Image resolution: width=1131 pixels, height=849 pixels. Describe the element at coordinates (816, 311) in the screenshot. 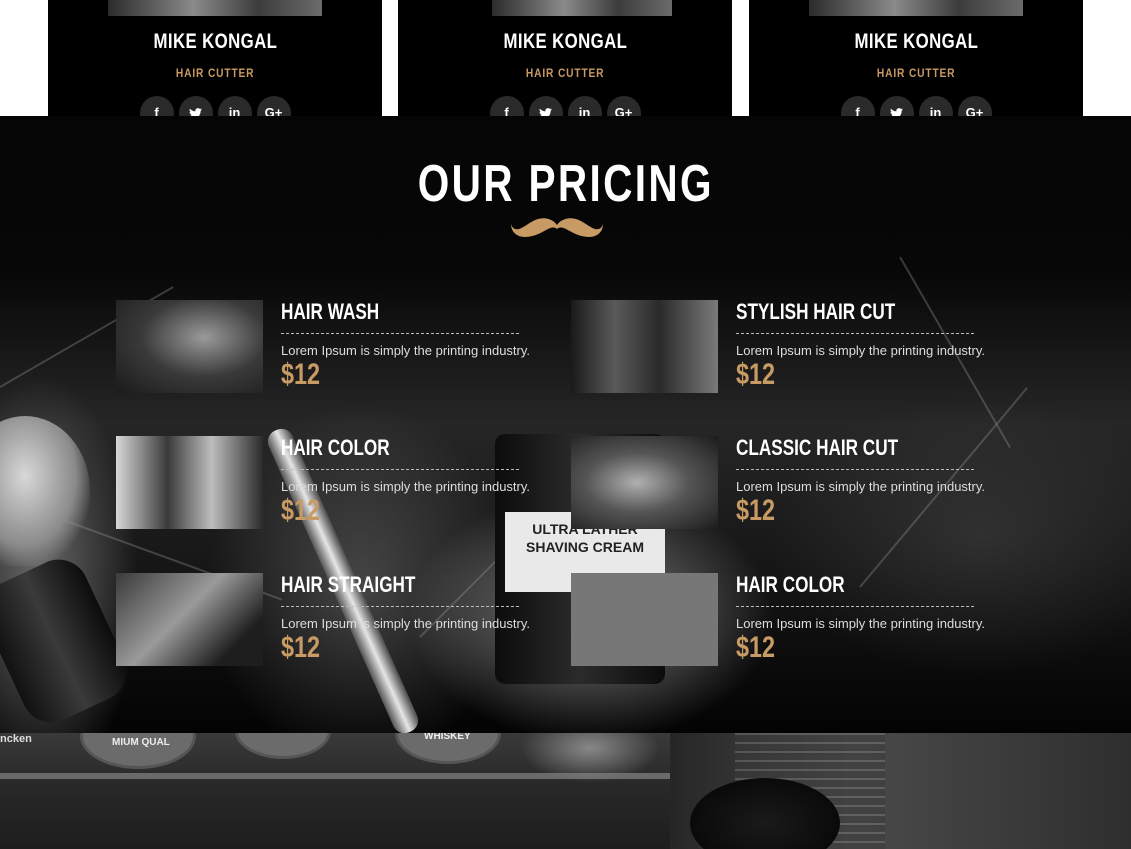

I see `pricing-item-name: STYLISH HAIR CUT` at that location.